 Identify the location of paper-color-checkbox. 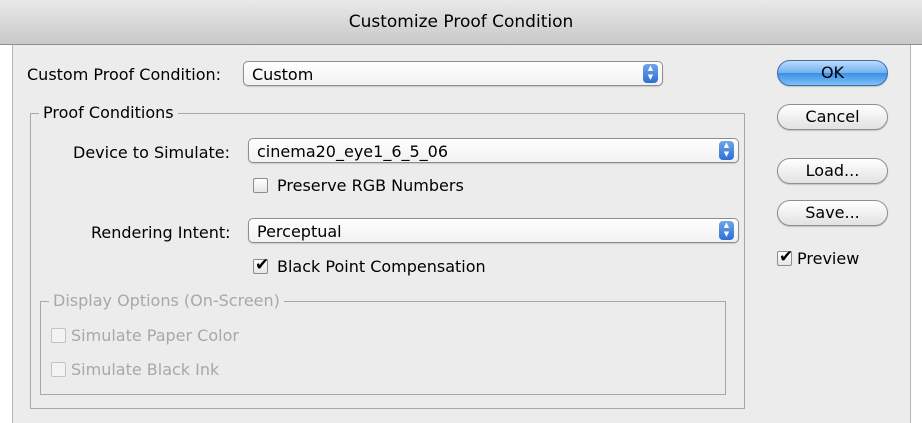
(58, 335).